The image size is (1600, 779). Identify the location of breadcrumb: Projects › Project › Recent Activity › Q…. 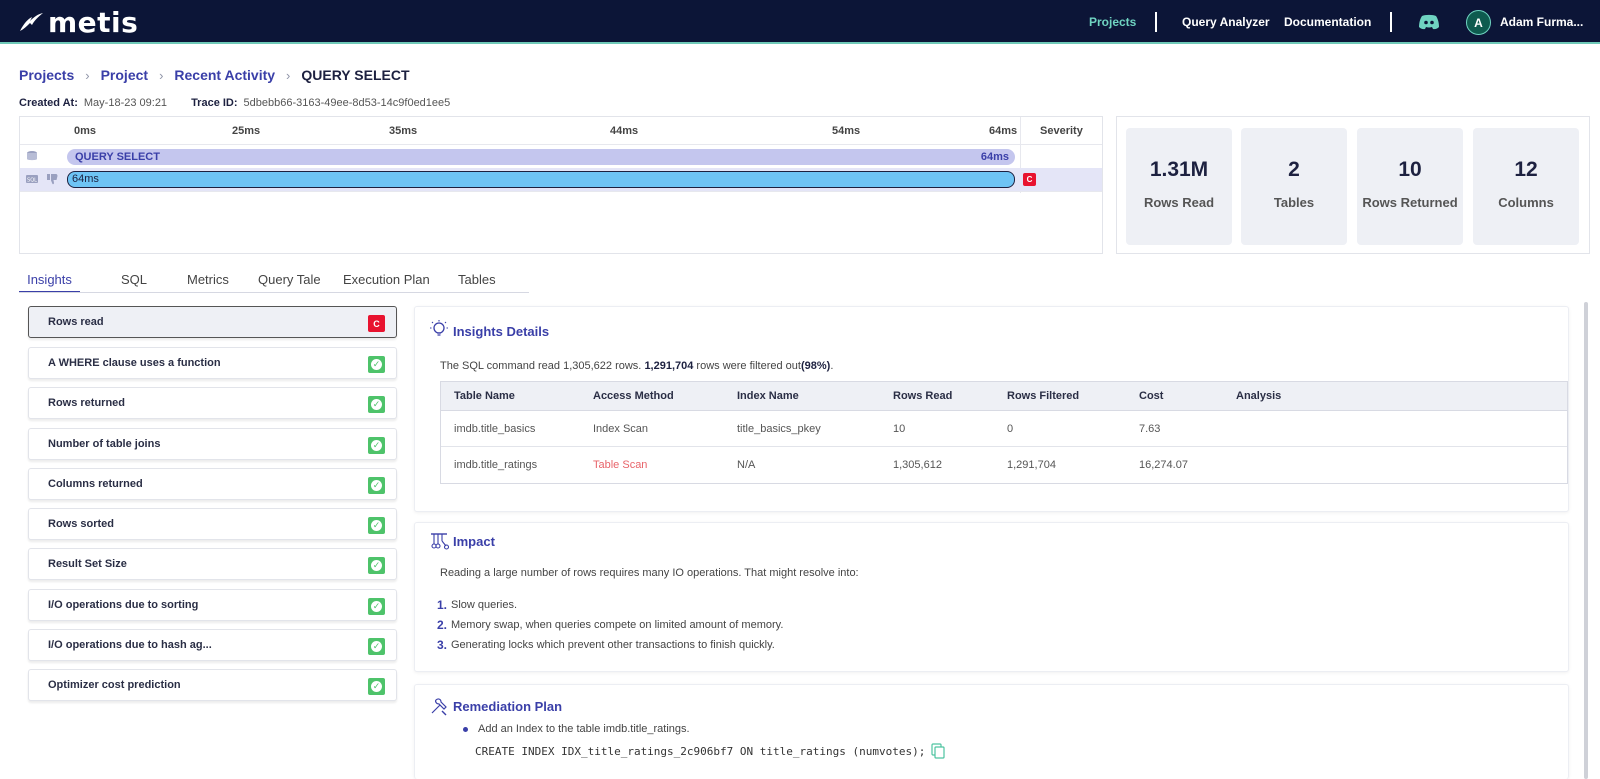
(214, 75).